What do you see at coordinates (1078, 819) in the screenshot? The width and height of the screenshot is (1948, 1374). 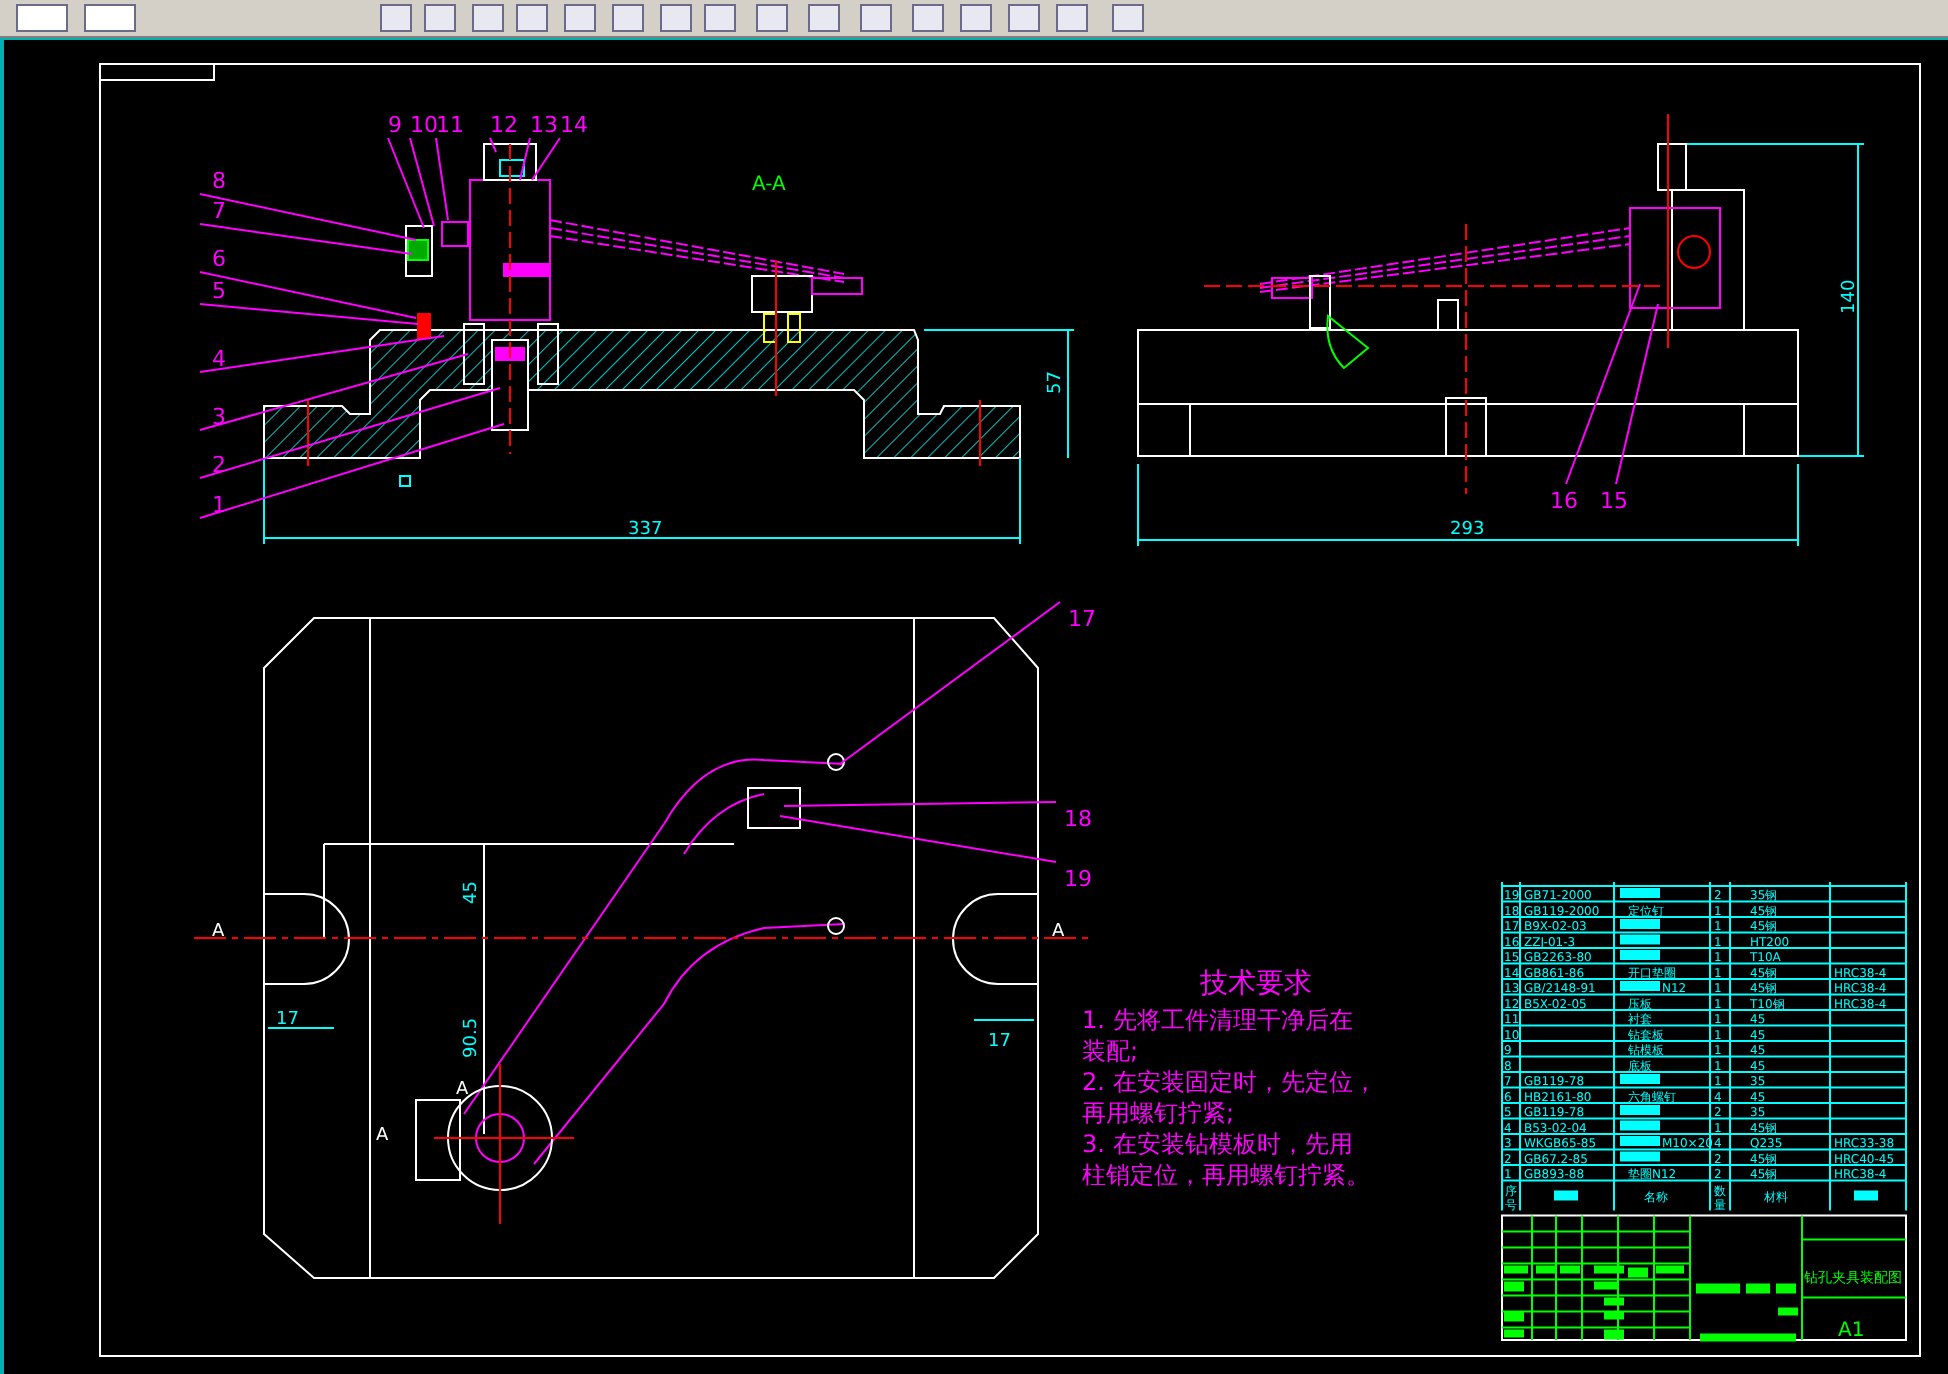 I see `part-number-label: 18` at bounding box center [1078, 819].